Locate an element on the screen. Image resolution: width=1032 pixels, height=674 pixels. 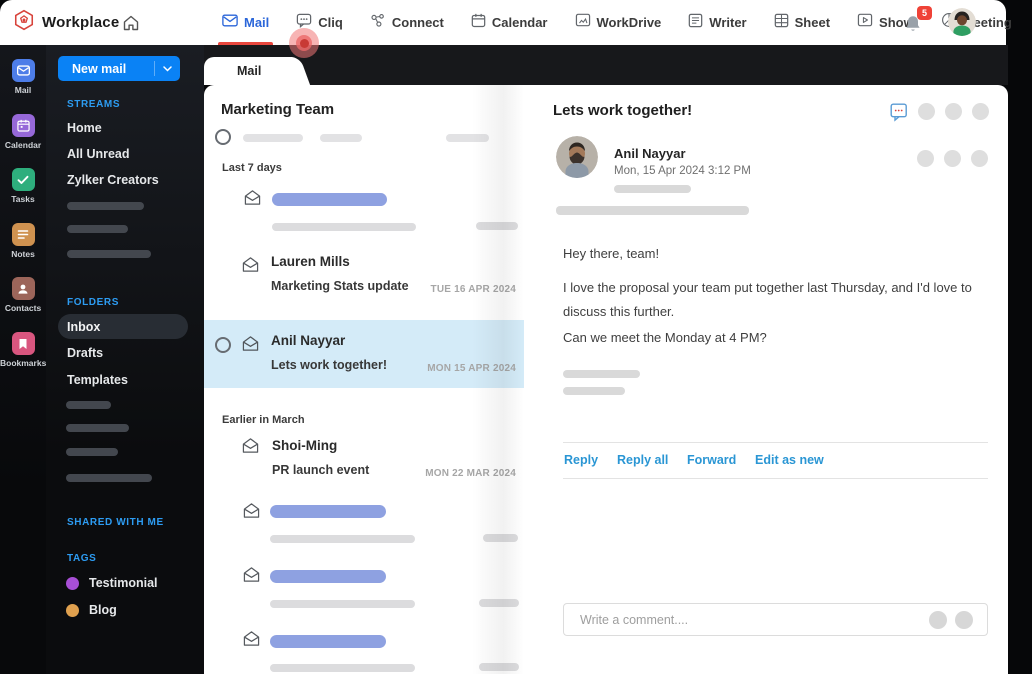
topnav-workdrive: WorkDrive is located at coordinates (618, 22).